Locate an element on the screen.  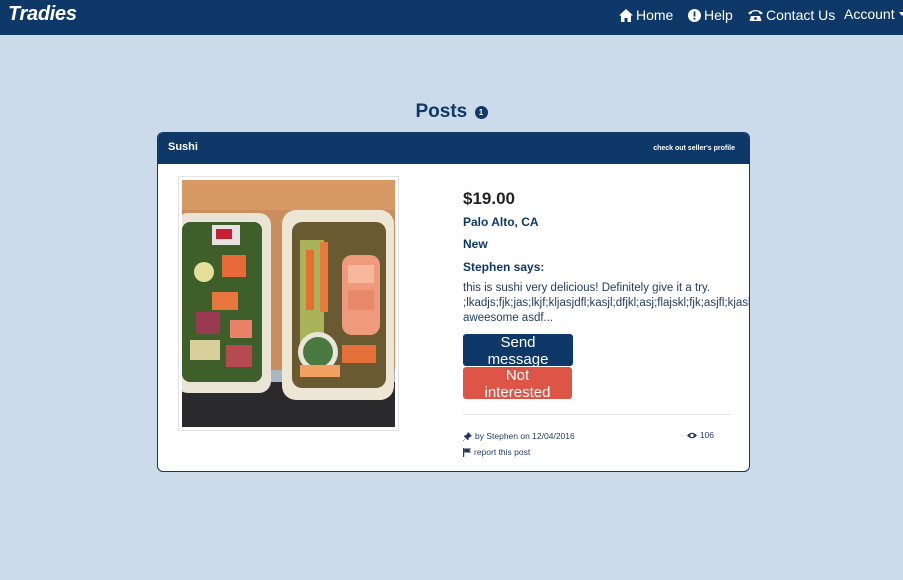
report-post-link: report this post is located at coordinates (496, 452).